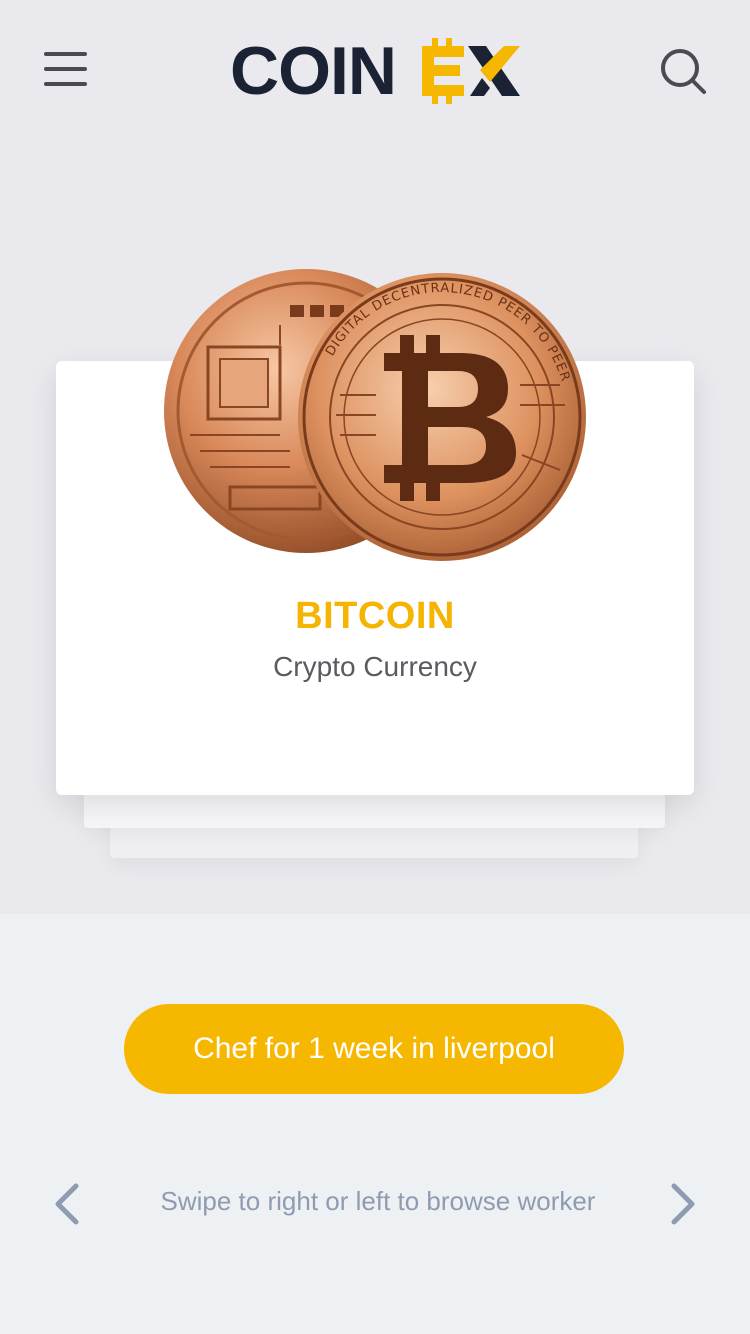 The image size is (750, 1334). I want to click on prev-button, so click(67, 1204).